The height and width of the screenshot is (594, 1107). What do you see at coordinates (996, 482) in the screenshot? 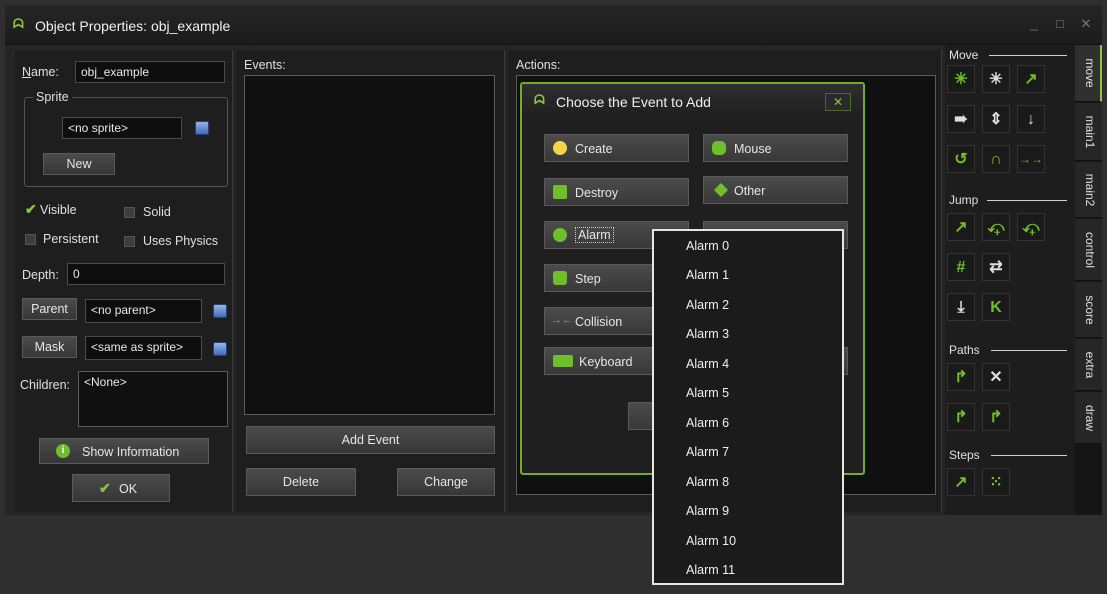
I see `step-avoiding-icon: ⁙` at bounding box center [996, 482].